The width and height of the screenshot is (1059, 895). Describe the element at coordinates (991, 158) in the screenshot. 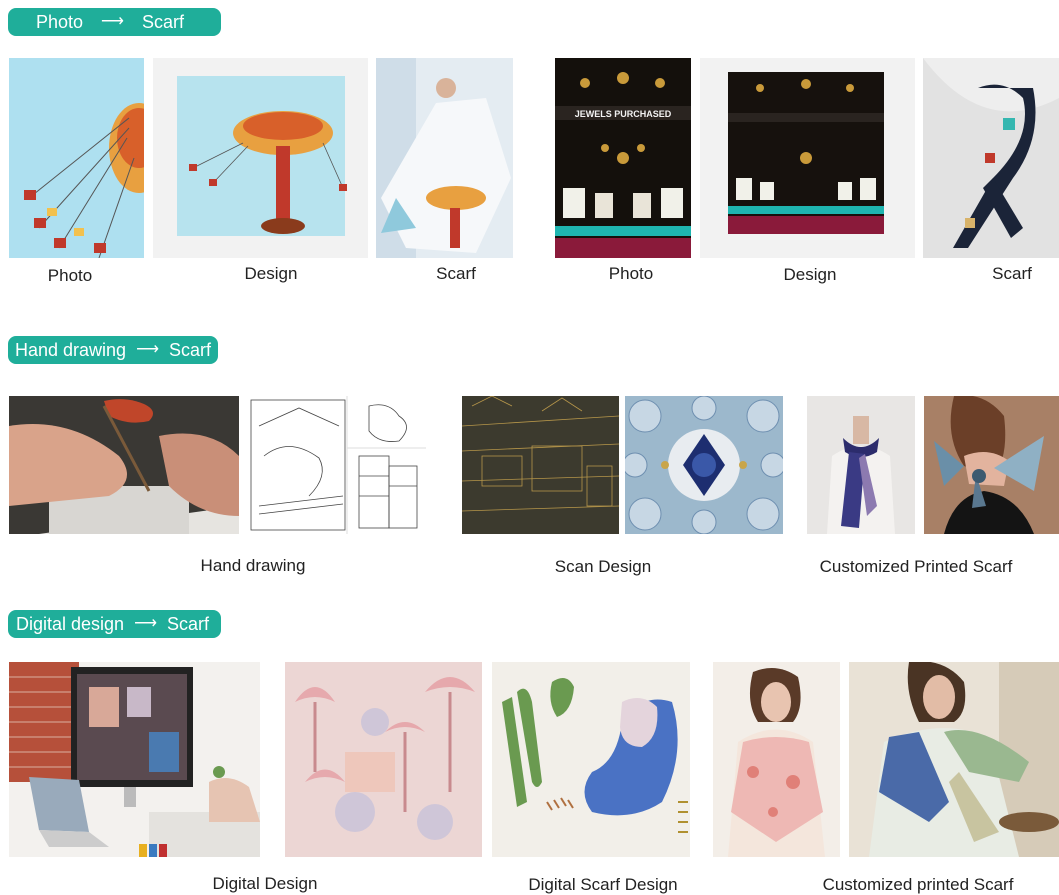

I see `jewels-scarf` at that location.